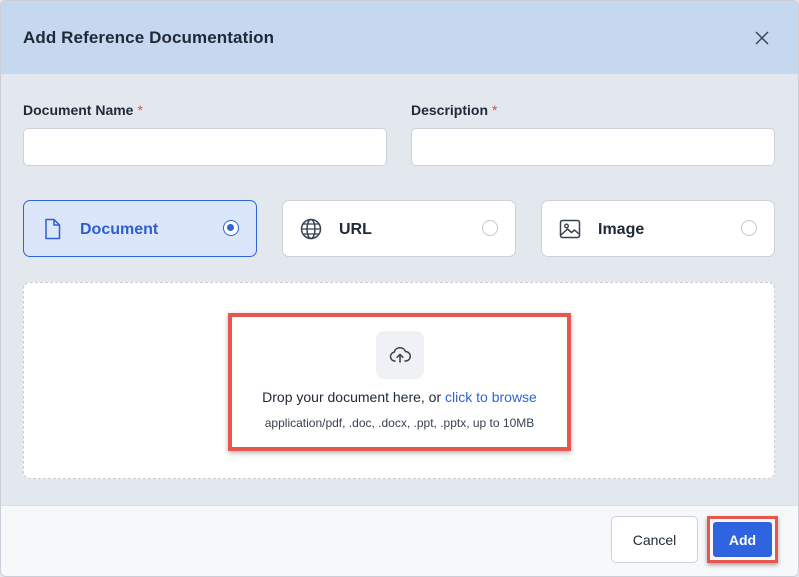  I want to click on type-option-document: Document, so click(140, 228).